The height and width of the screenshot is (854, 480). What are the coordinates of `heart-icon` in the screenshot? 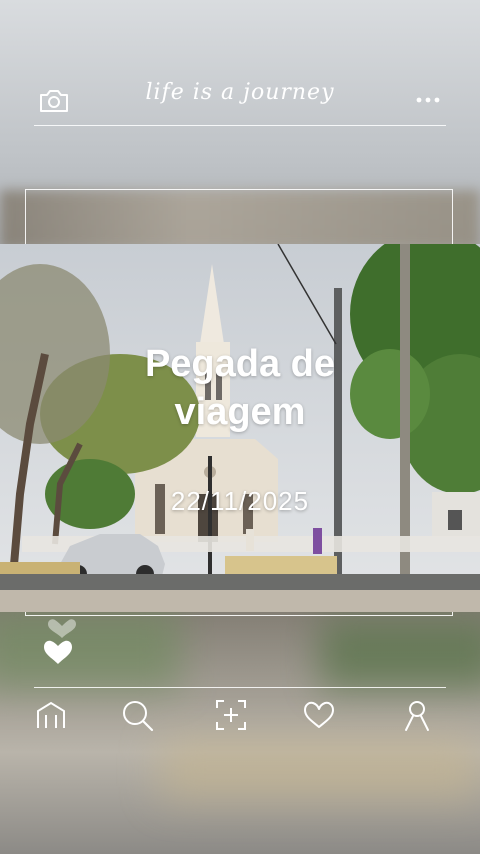 It's located at (60, 640).